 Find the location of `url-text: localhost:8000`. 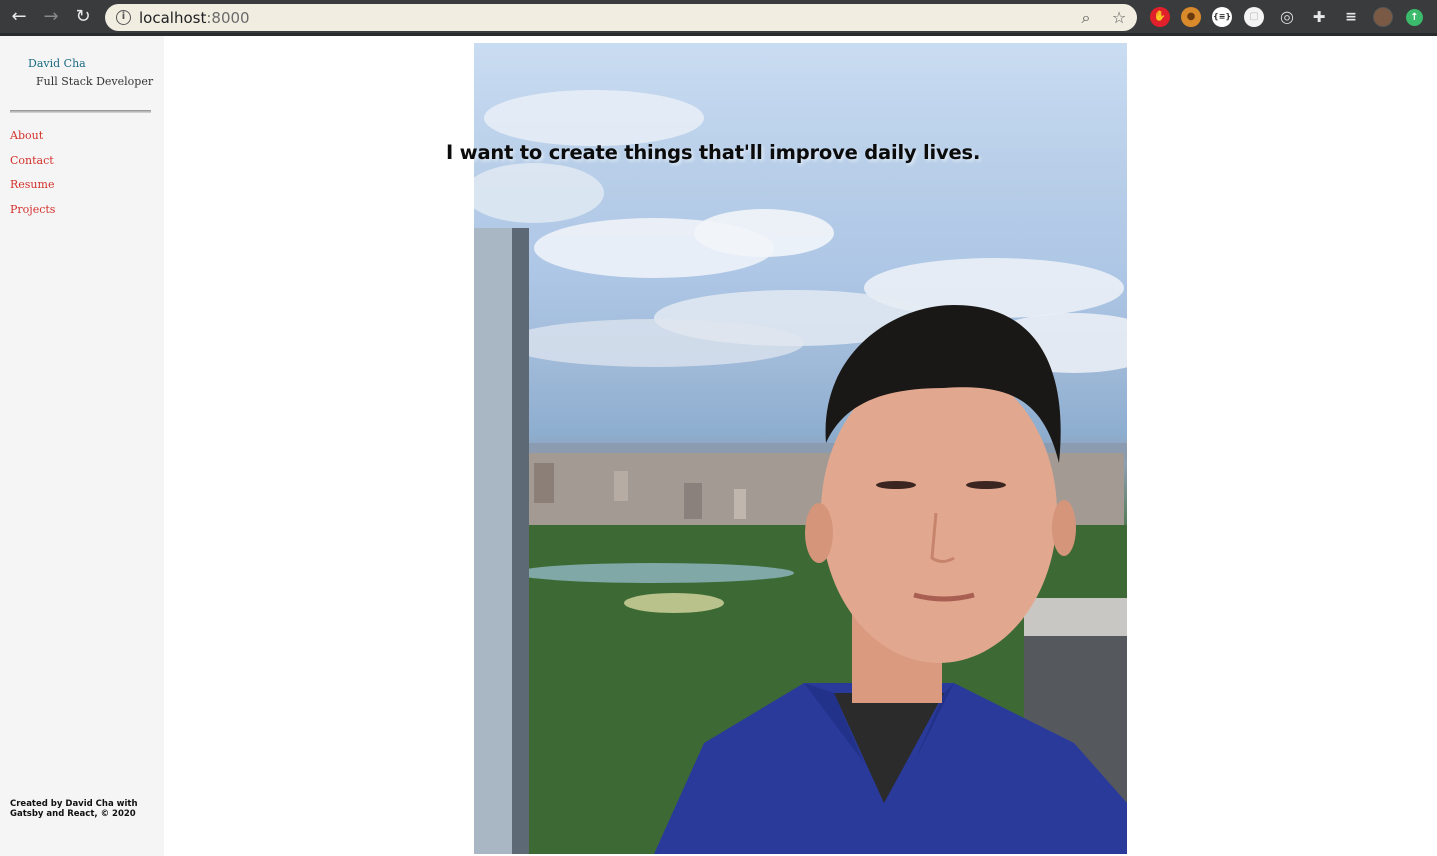

url-text: localhost:8000 is located at coordinates (194, 18).